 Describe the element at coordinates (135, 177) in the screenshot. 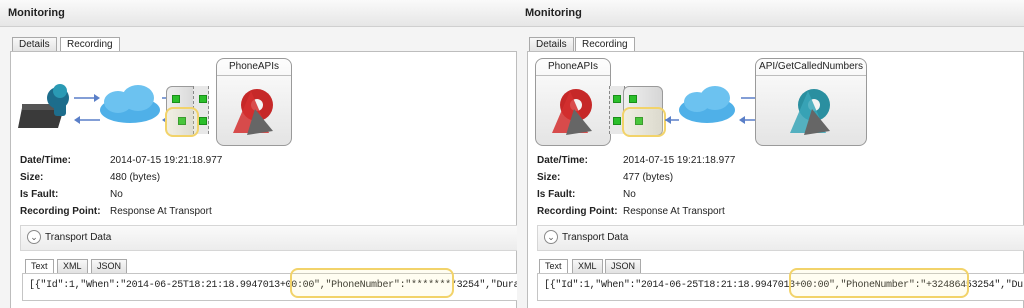

I see `value-size: 480 (bytes)` at that location.